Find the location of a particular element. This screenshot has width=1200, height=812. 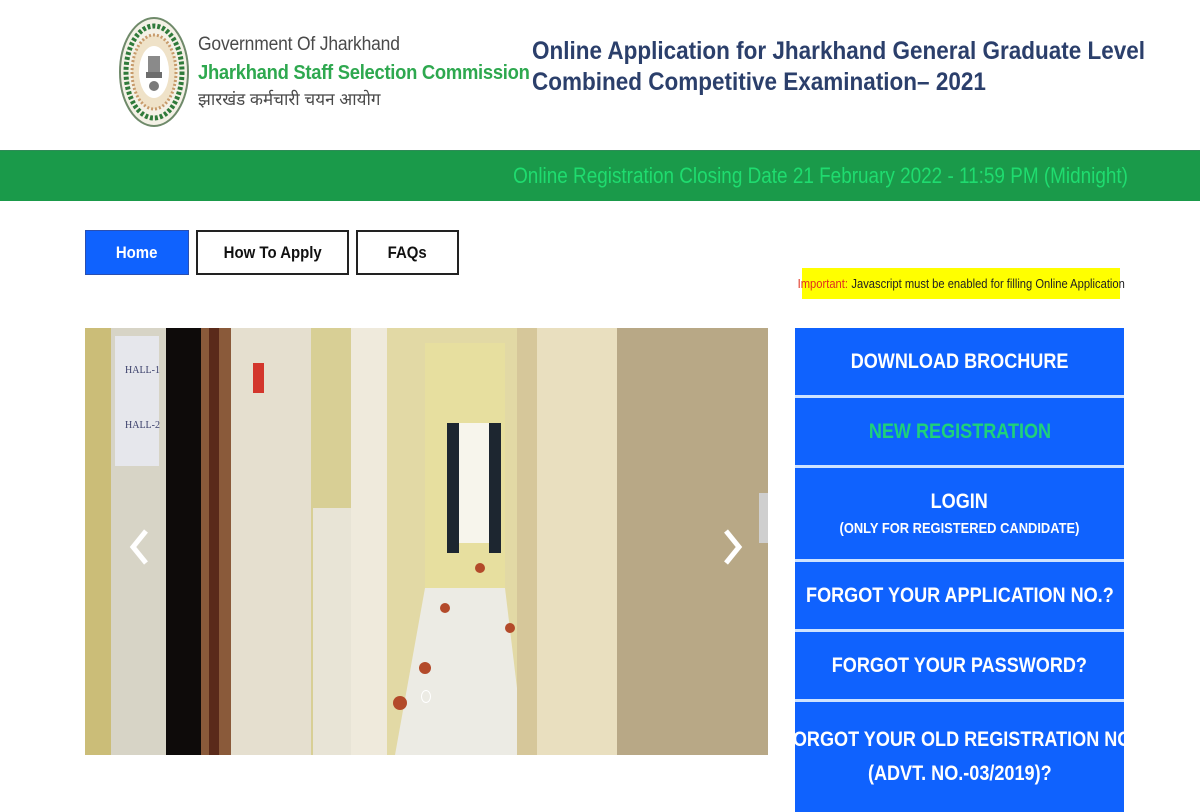

download-brochure-label: DOWNLOAD BROCHURE is located at coordinates (959, 361).